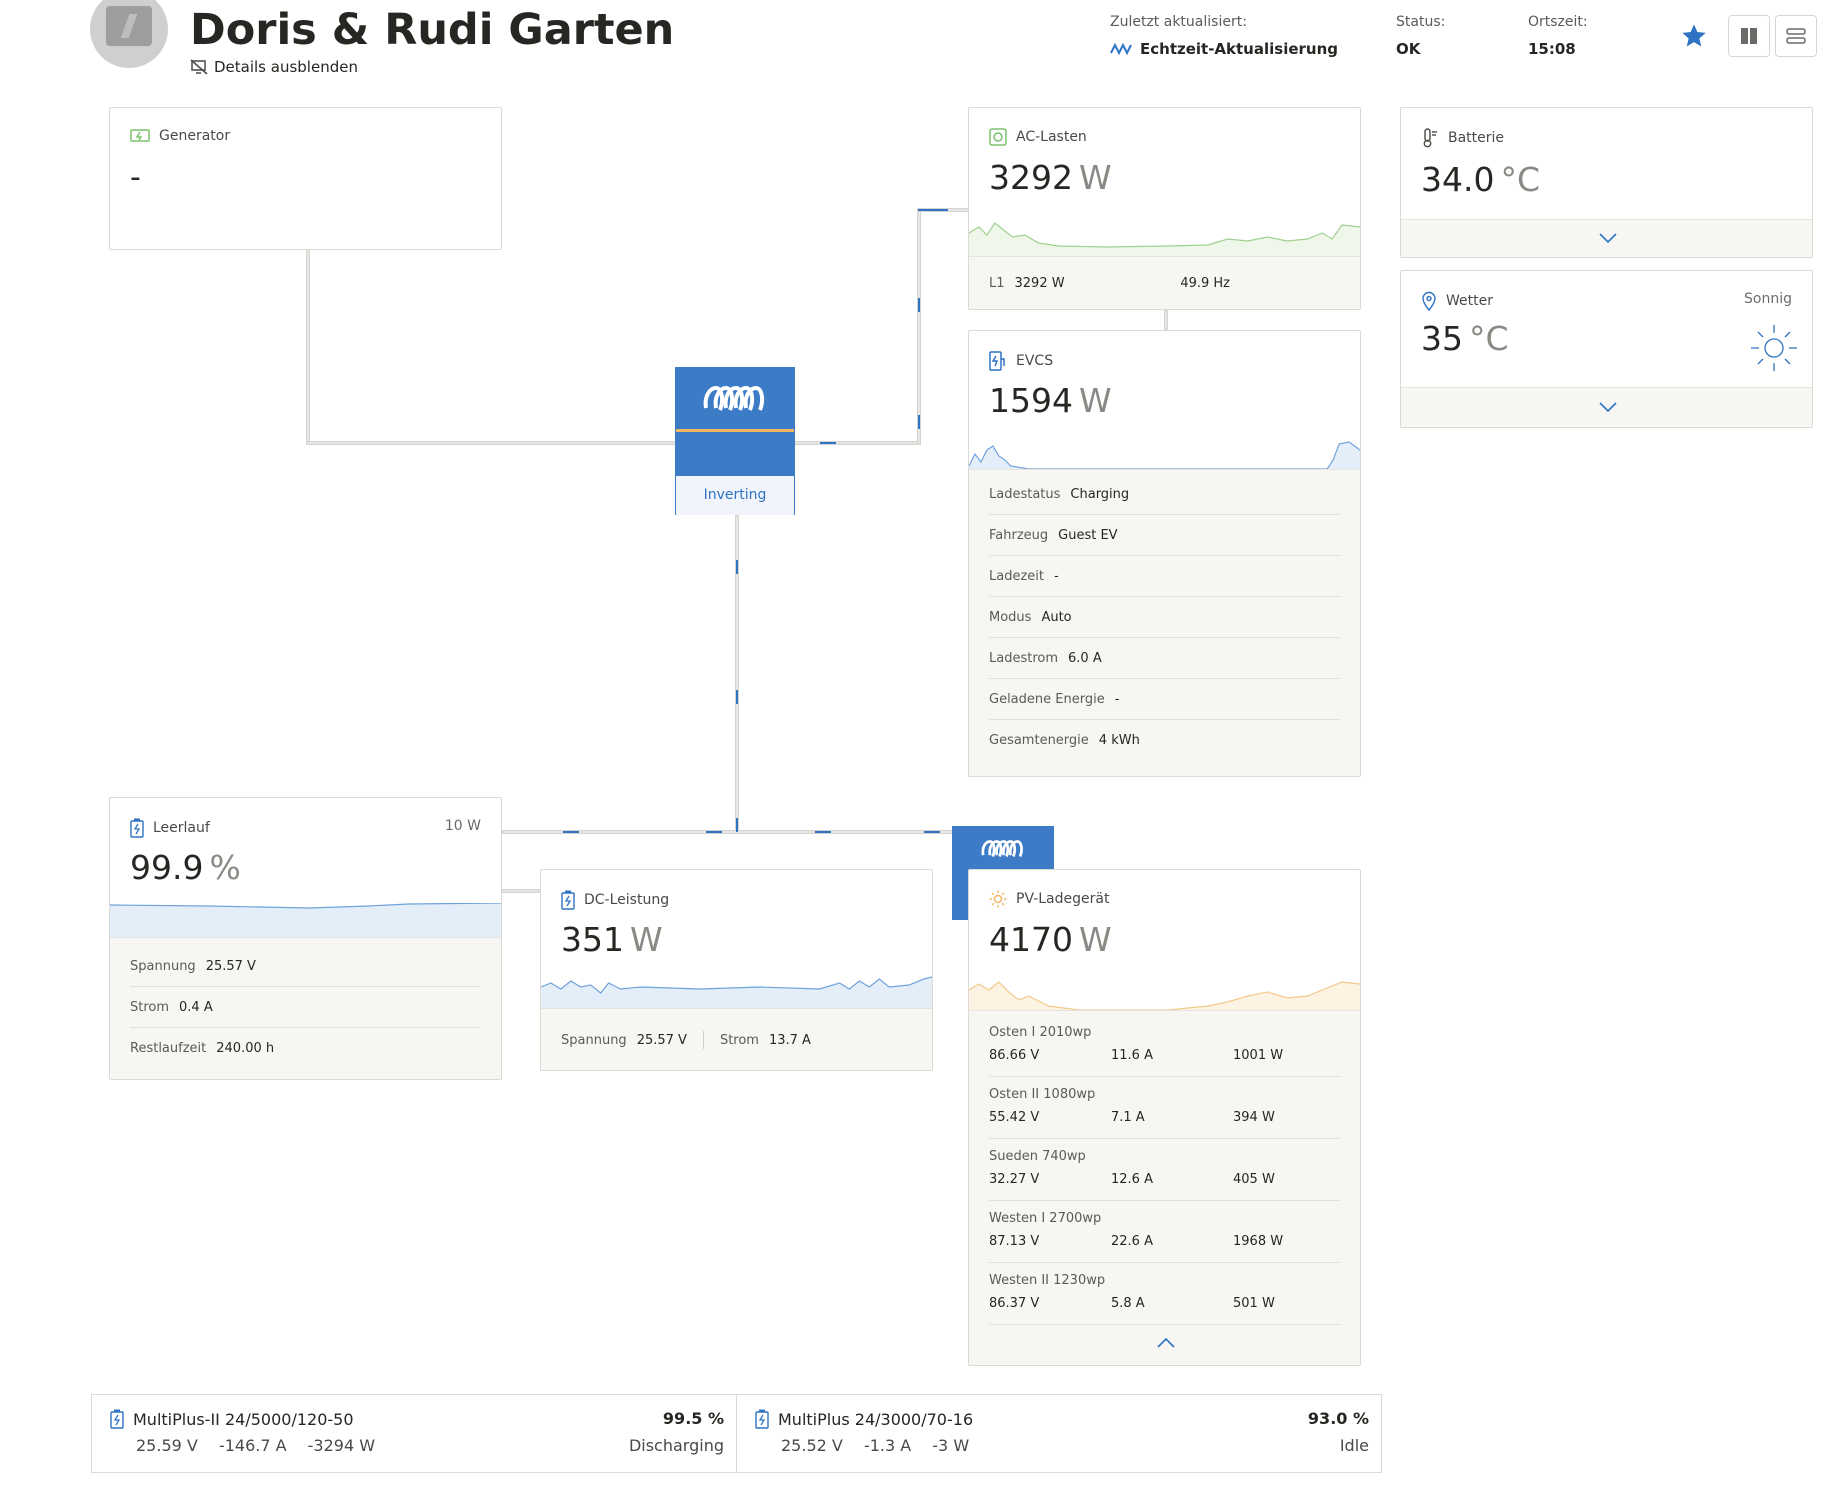  I want to click on dc-power-title: DC-Leistung, so click(627, 900).